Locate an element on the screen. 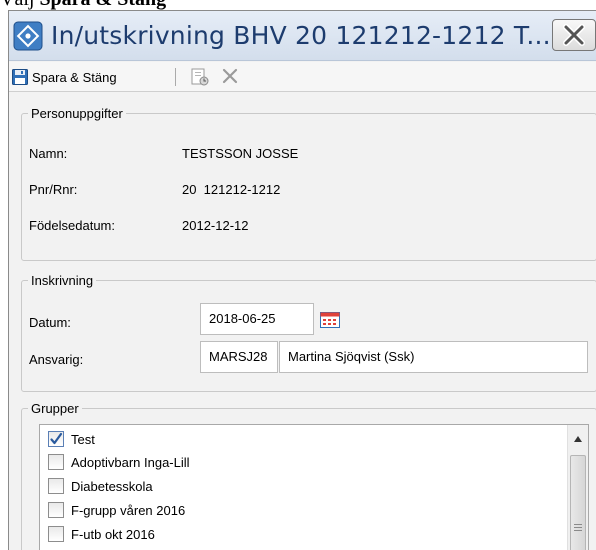 This screenshot has height=550, width=596. note-icon is located at coordinates (199, 77).